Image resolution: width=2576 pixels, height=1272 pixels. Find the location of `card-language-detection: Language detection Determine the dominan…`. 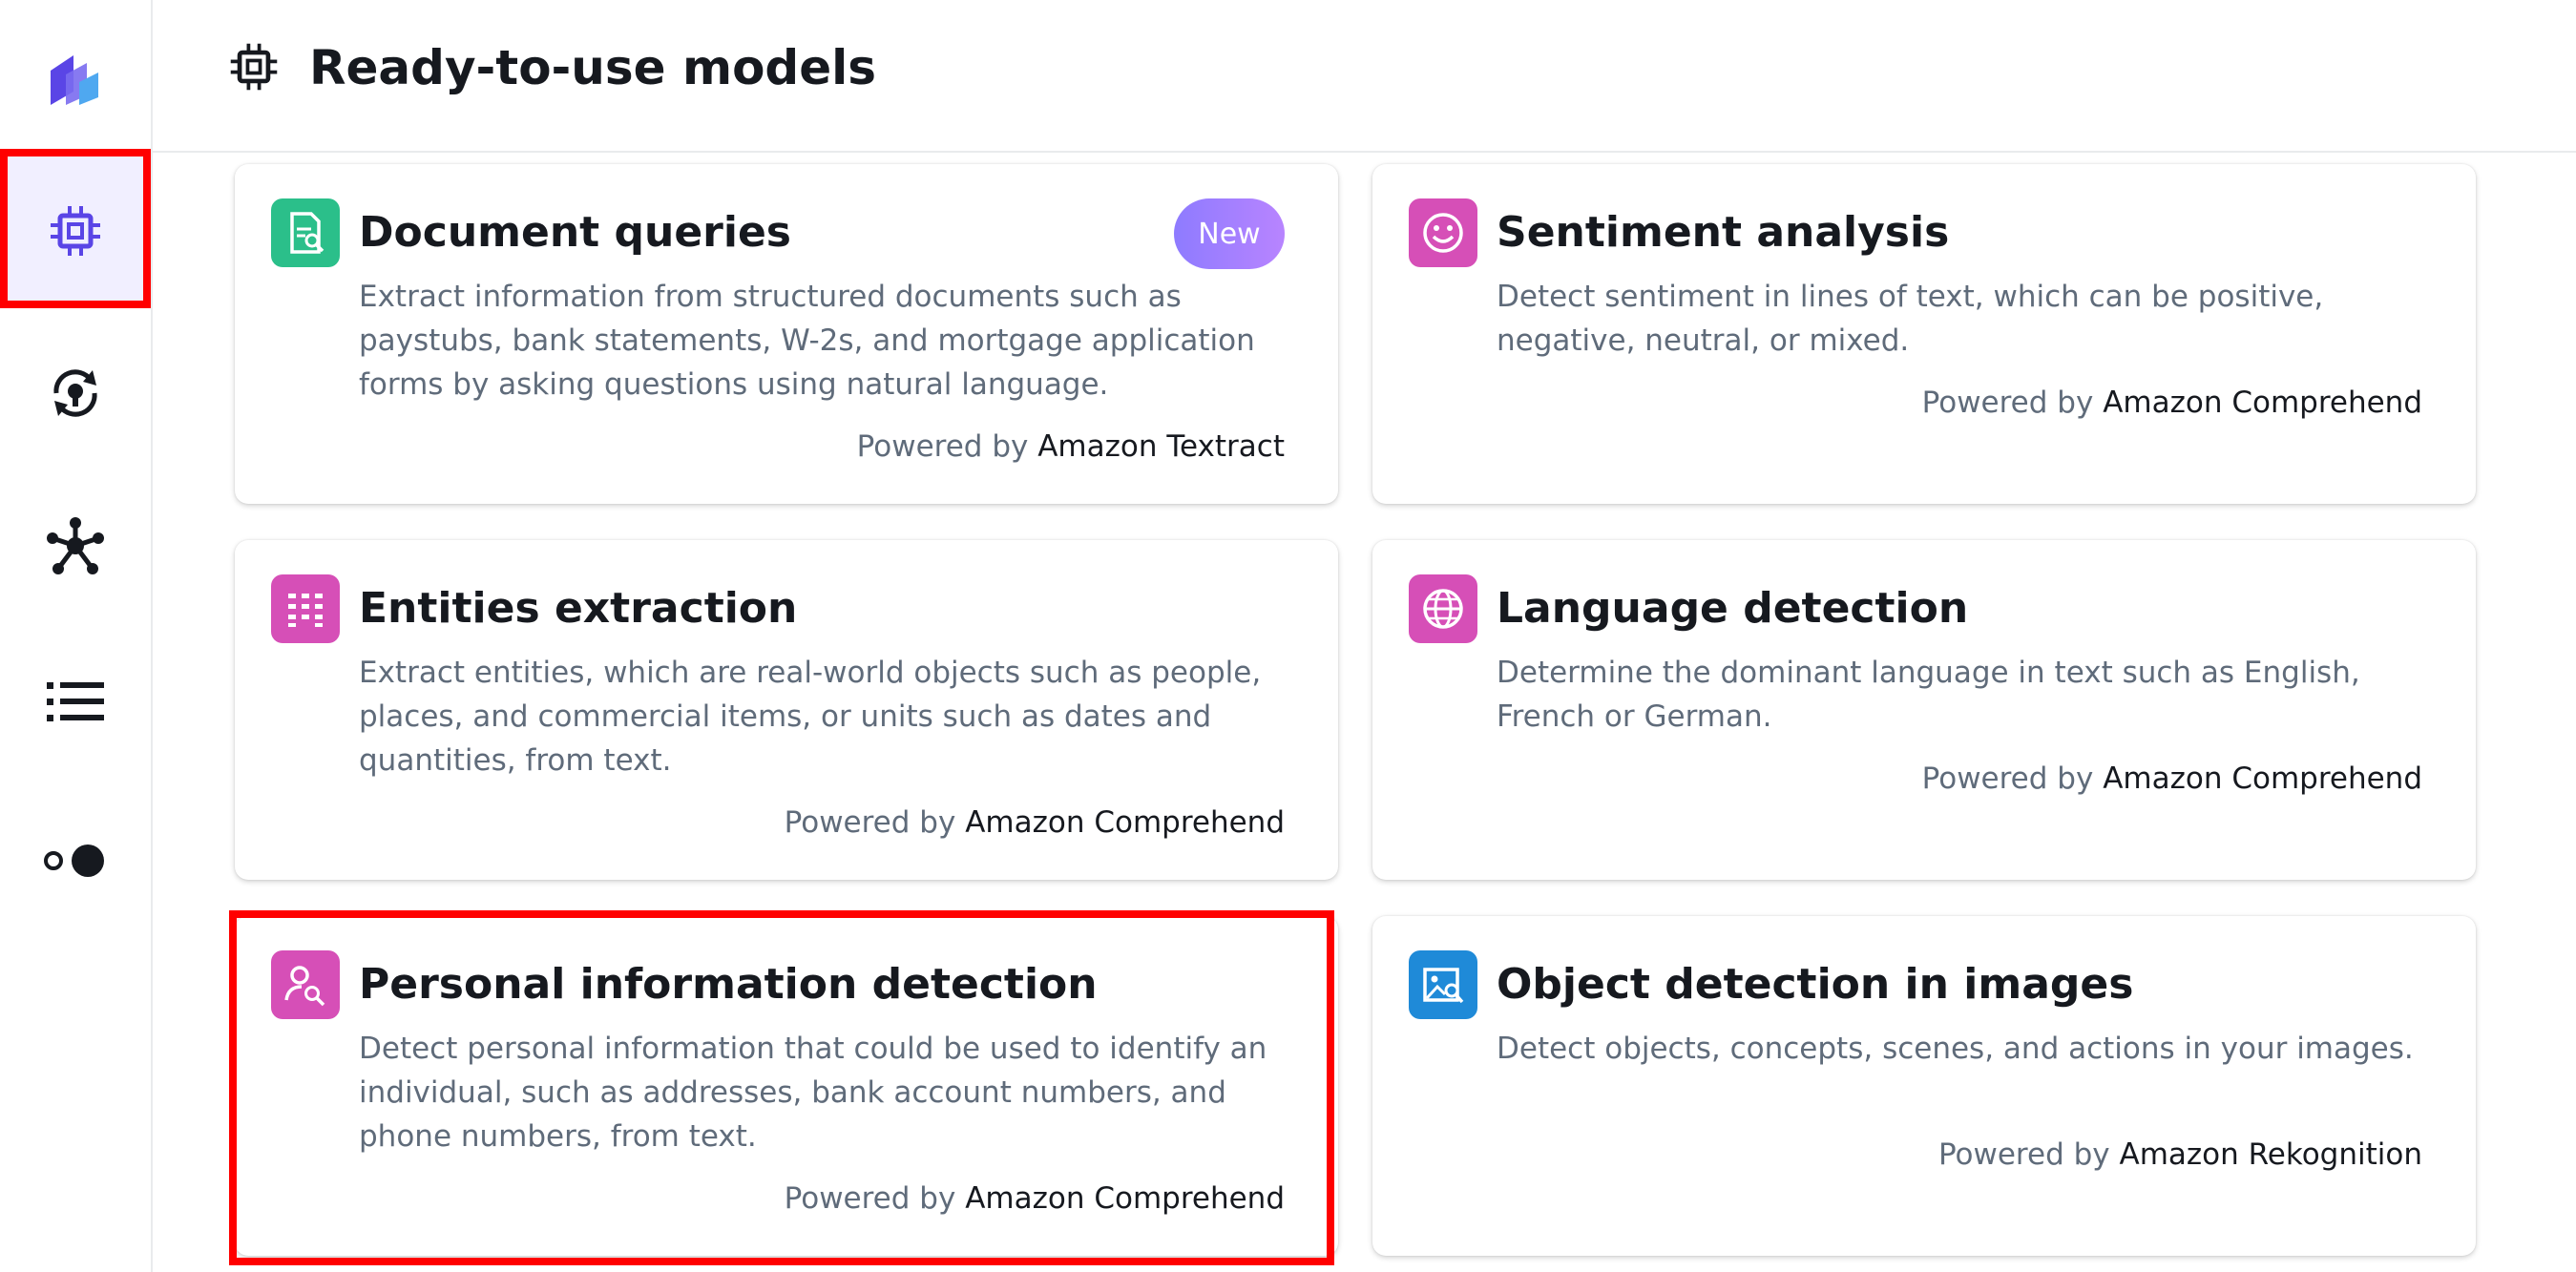

card-language-detection: Language detection Determine the dominan… is located at coordinates (1924, 710).